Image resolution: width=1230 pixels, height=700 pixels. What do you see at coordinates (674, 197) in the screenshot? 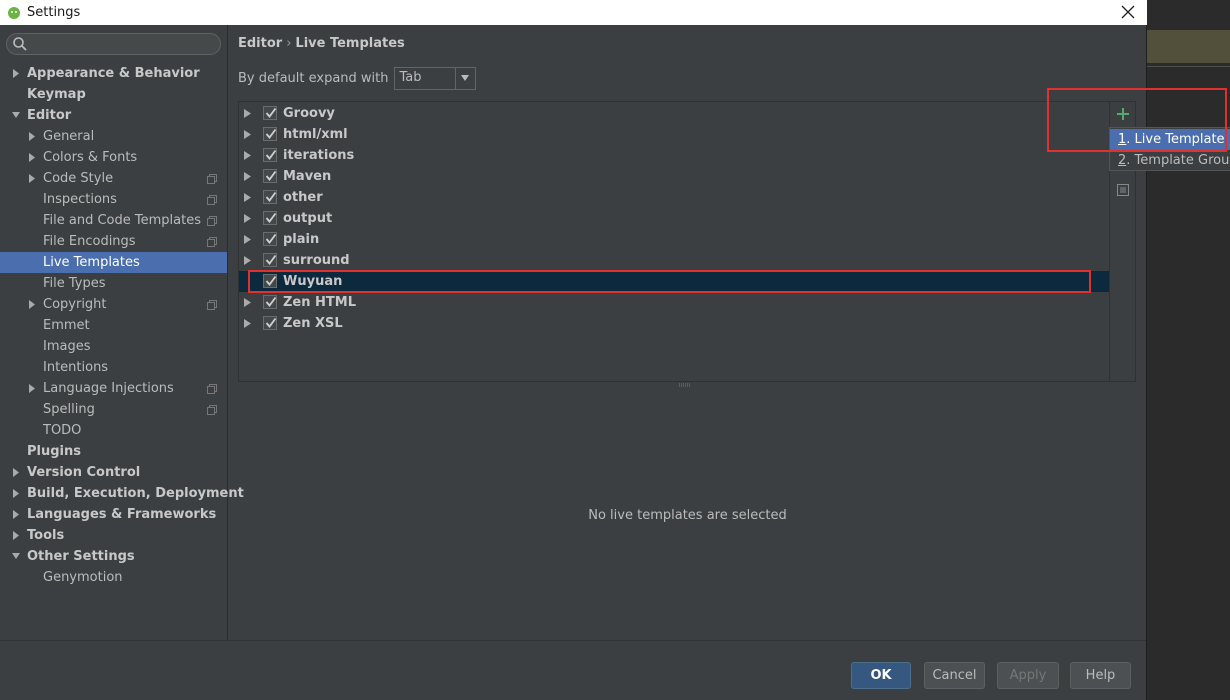
I see `template-group-row: other` at bounding box center [674, 197].